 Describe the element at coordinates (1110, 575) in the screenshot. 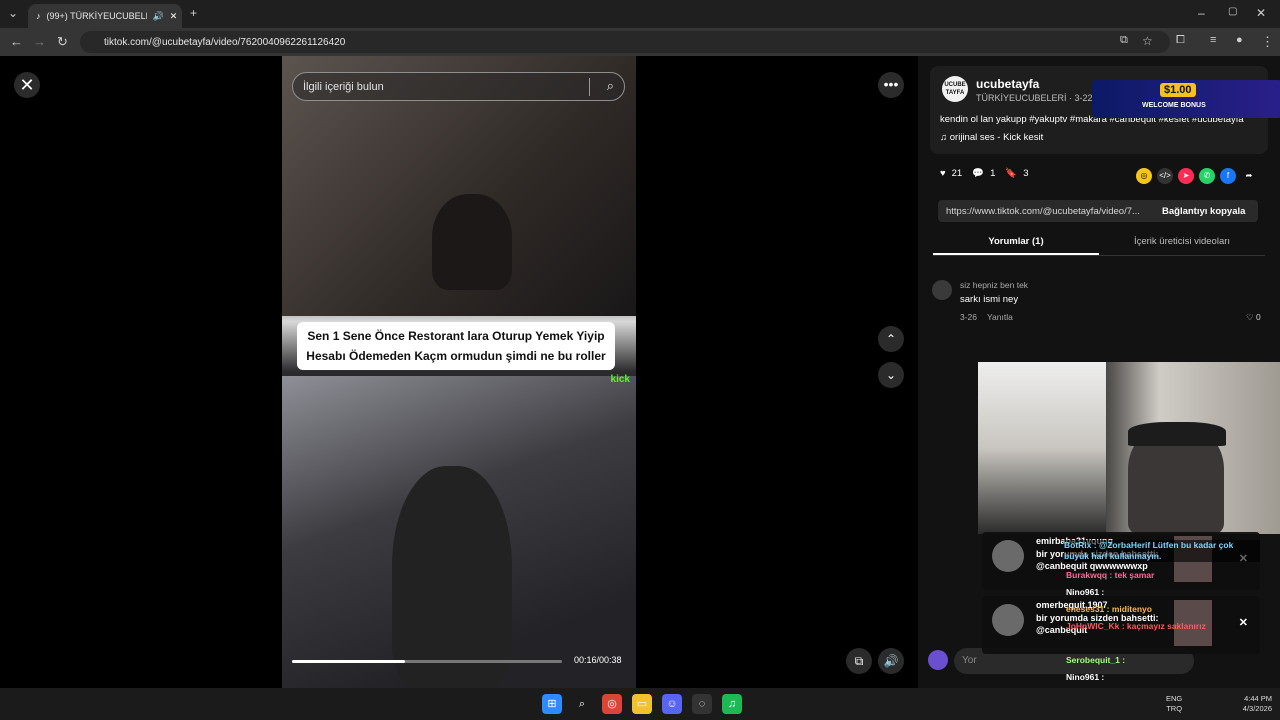

I see `chat-message: Burakwqq : tek şamar` at that location.